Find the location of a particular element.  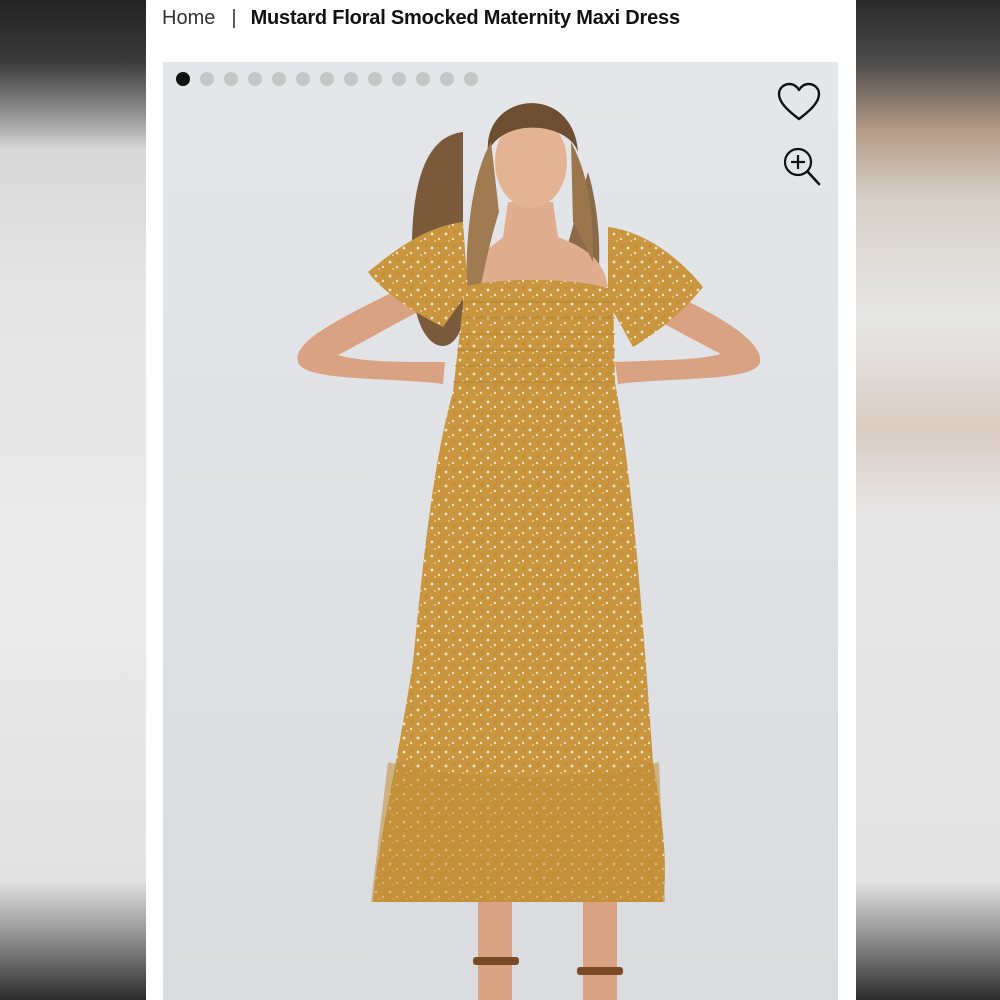

add-to-wishlist-button is located at coordinates (799, 102).